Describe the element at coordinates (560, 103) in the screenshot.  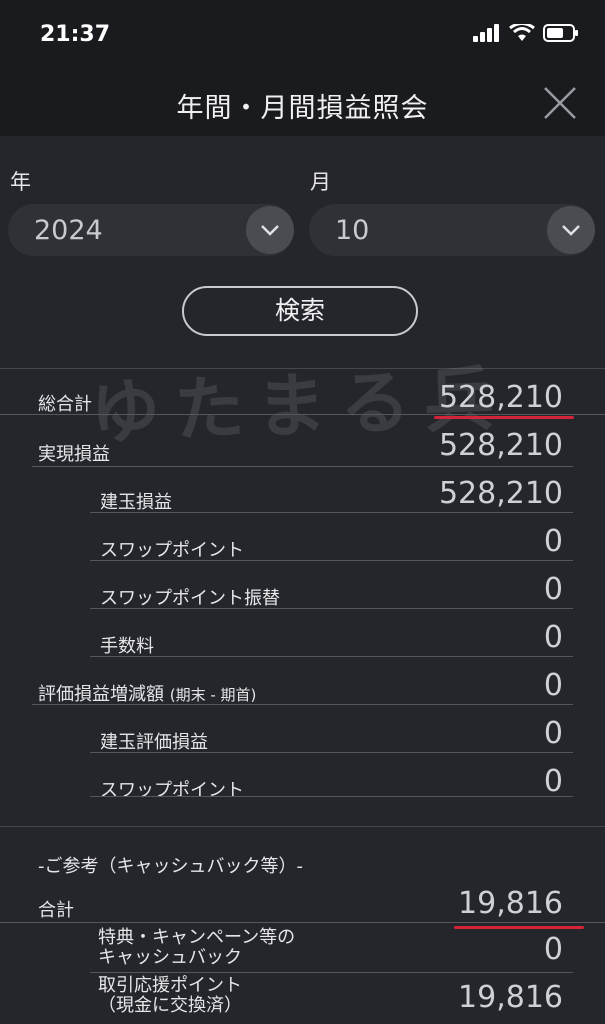
I see `close-icon` at that location.